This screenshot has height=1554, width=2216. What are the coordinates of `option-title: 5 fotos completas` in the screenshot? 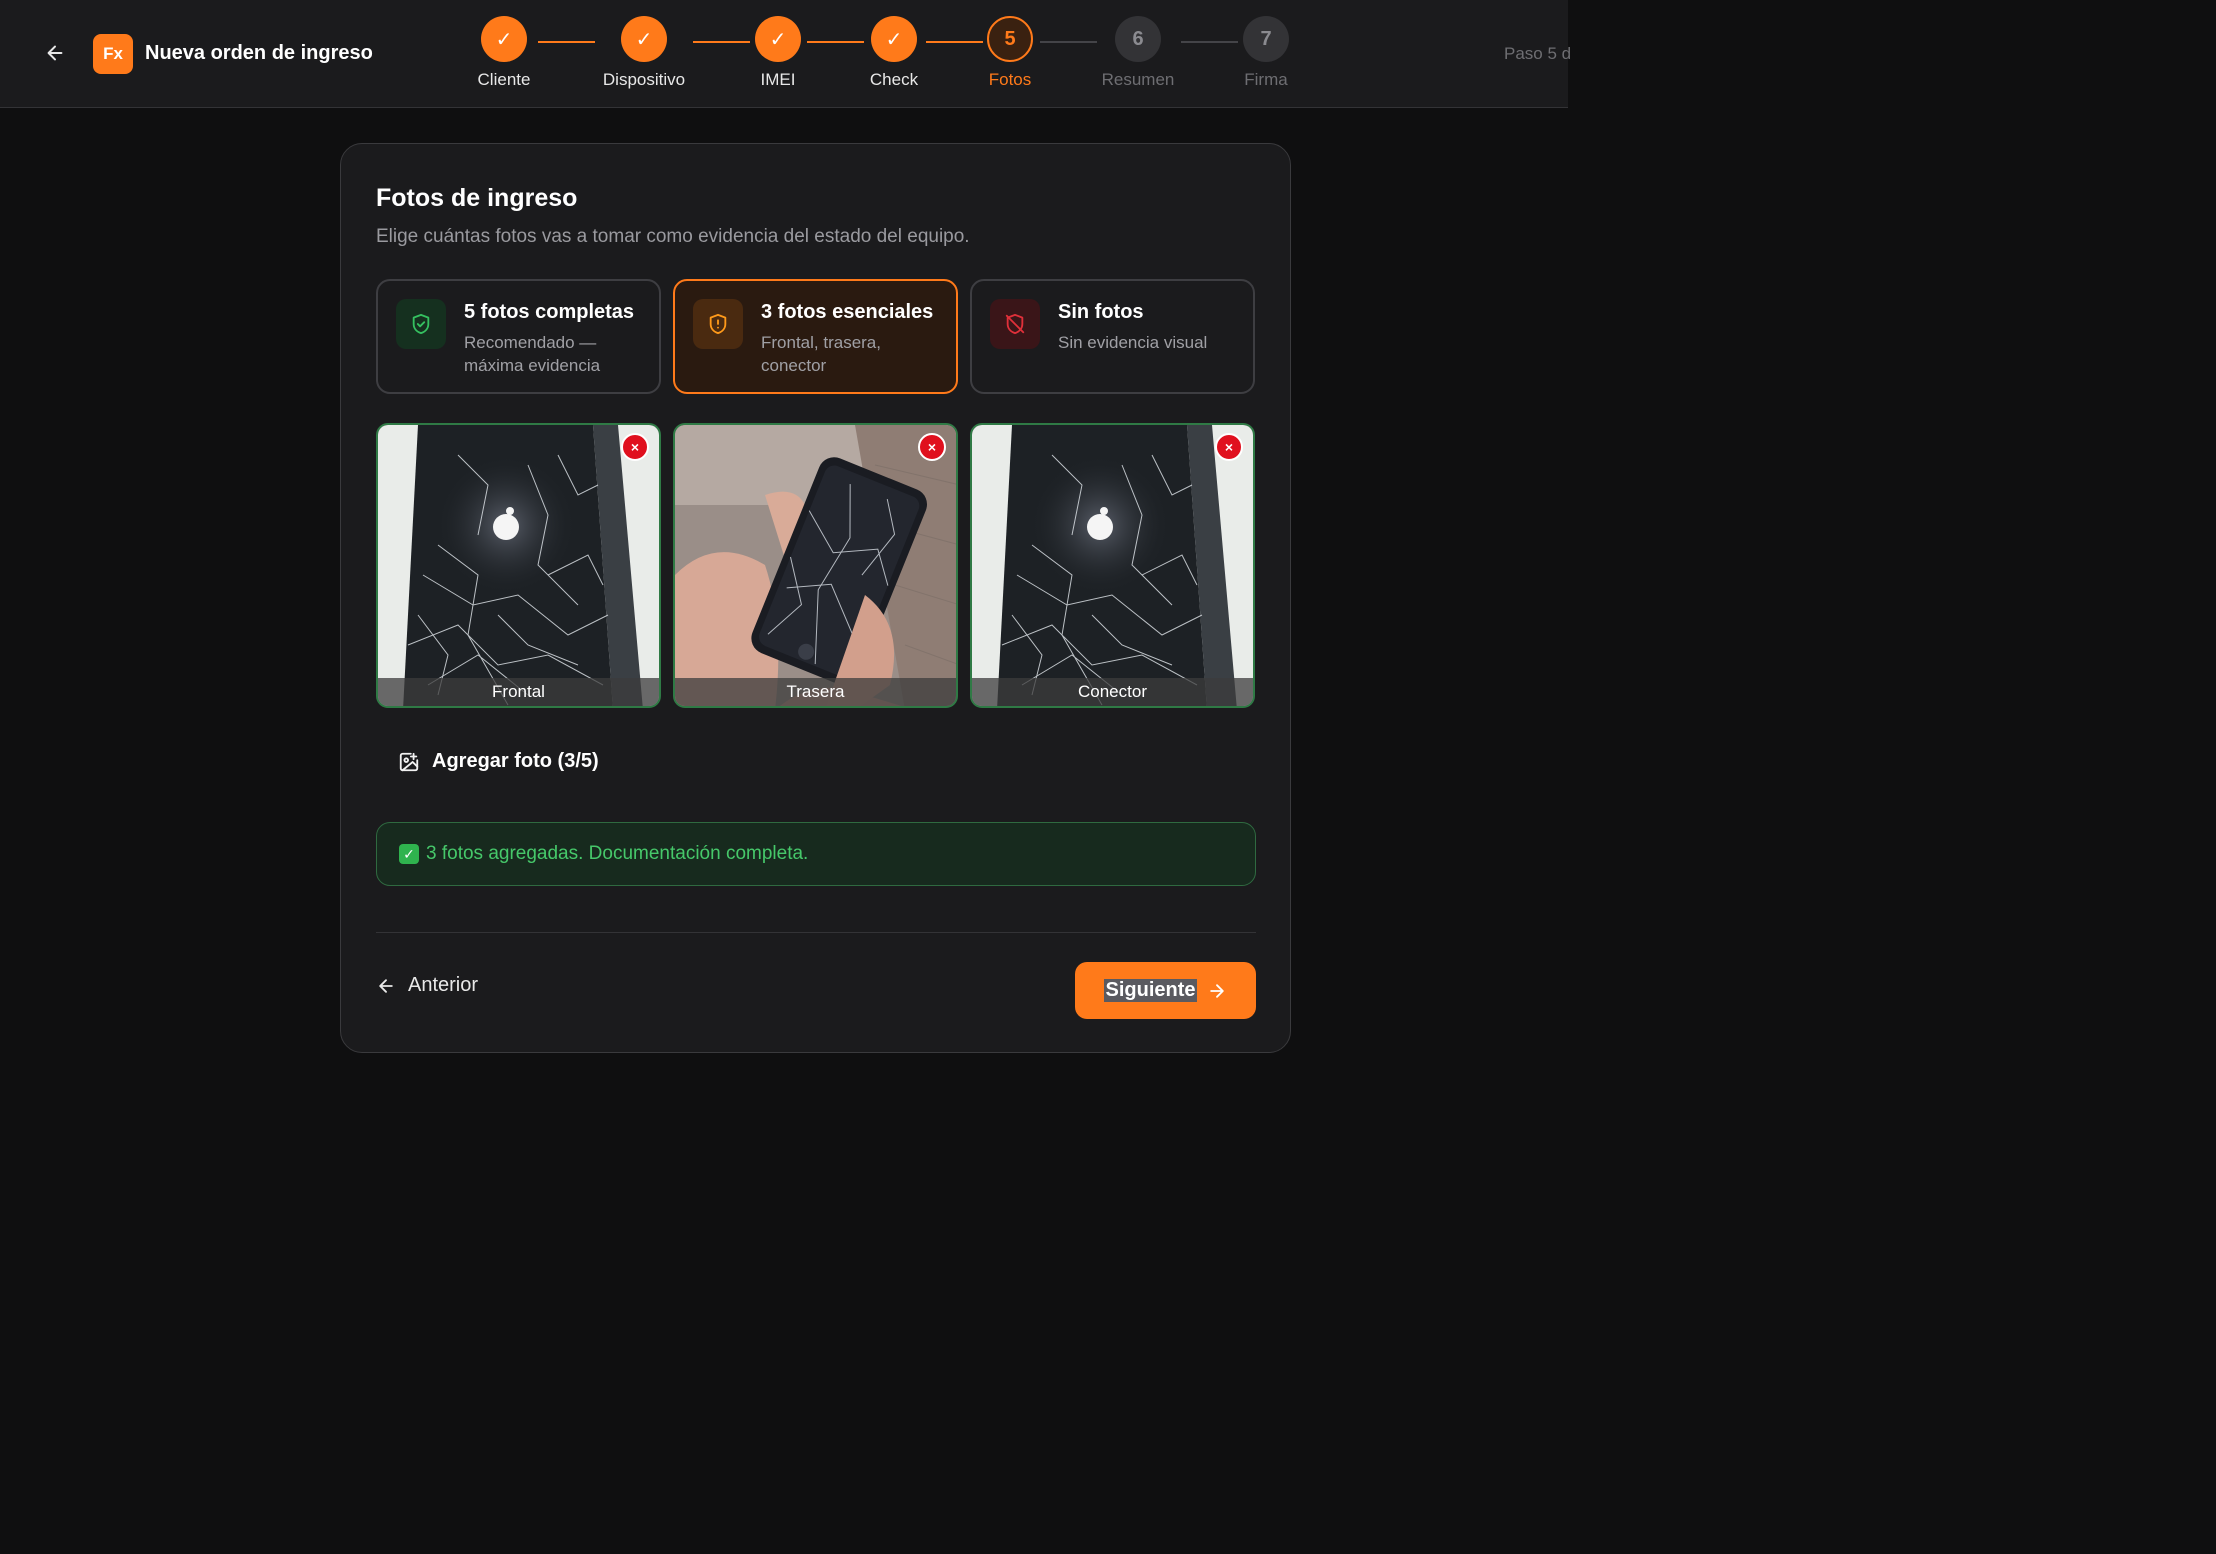 It's located at (549, 312).